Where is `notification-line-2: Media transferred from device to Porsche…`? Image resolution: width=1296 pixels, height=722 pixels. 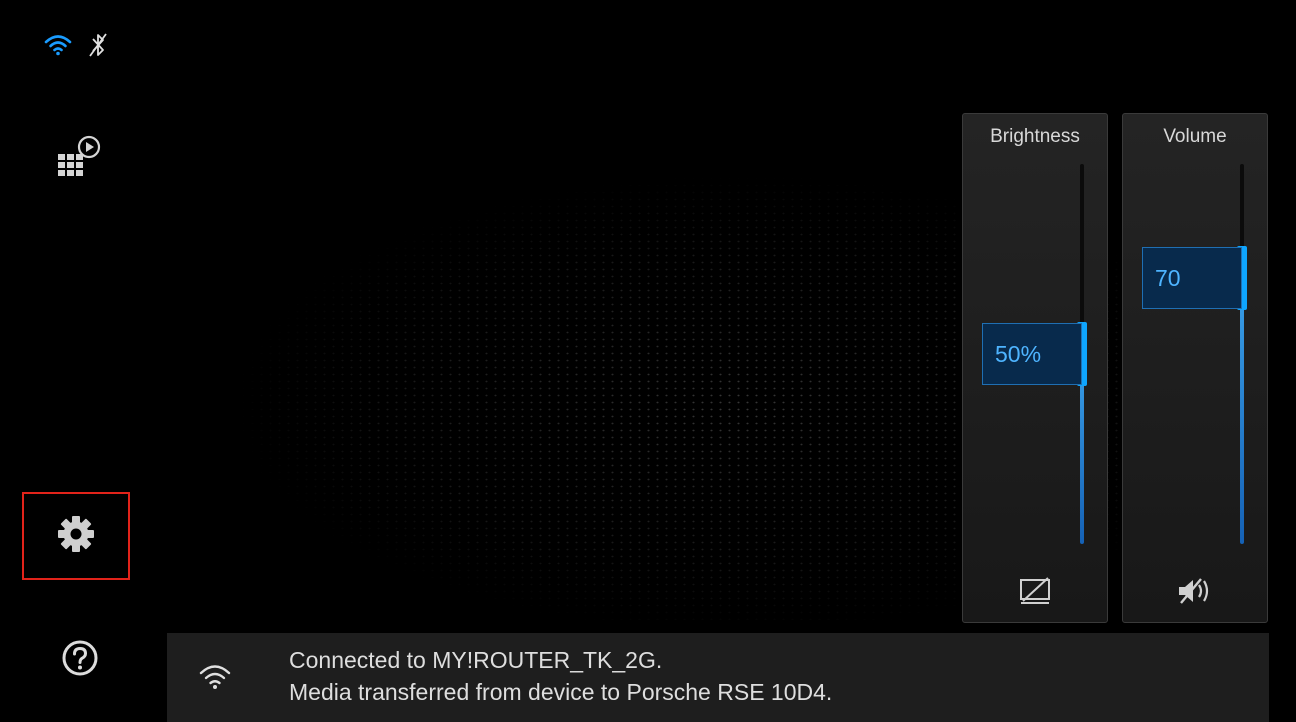
notification-line-2: Media transferred from device to Porsche… is located at coordinates (561, 692).